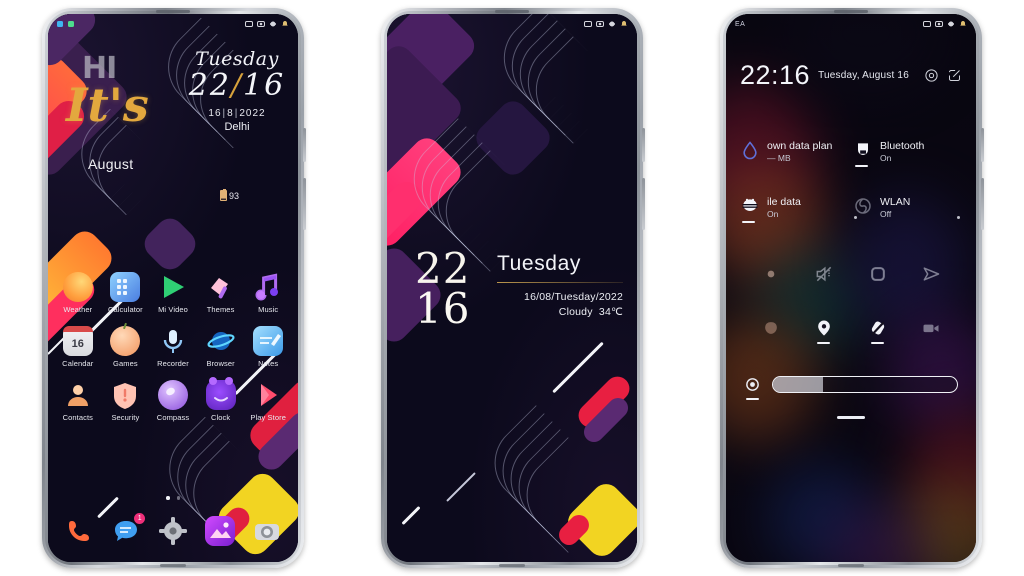  What do you see at coordinates (752, 388) in the screenshot?
I see `brightness-icon` at bounding box center [752, 388].